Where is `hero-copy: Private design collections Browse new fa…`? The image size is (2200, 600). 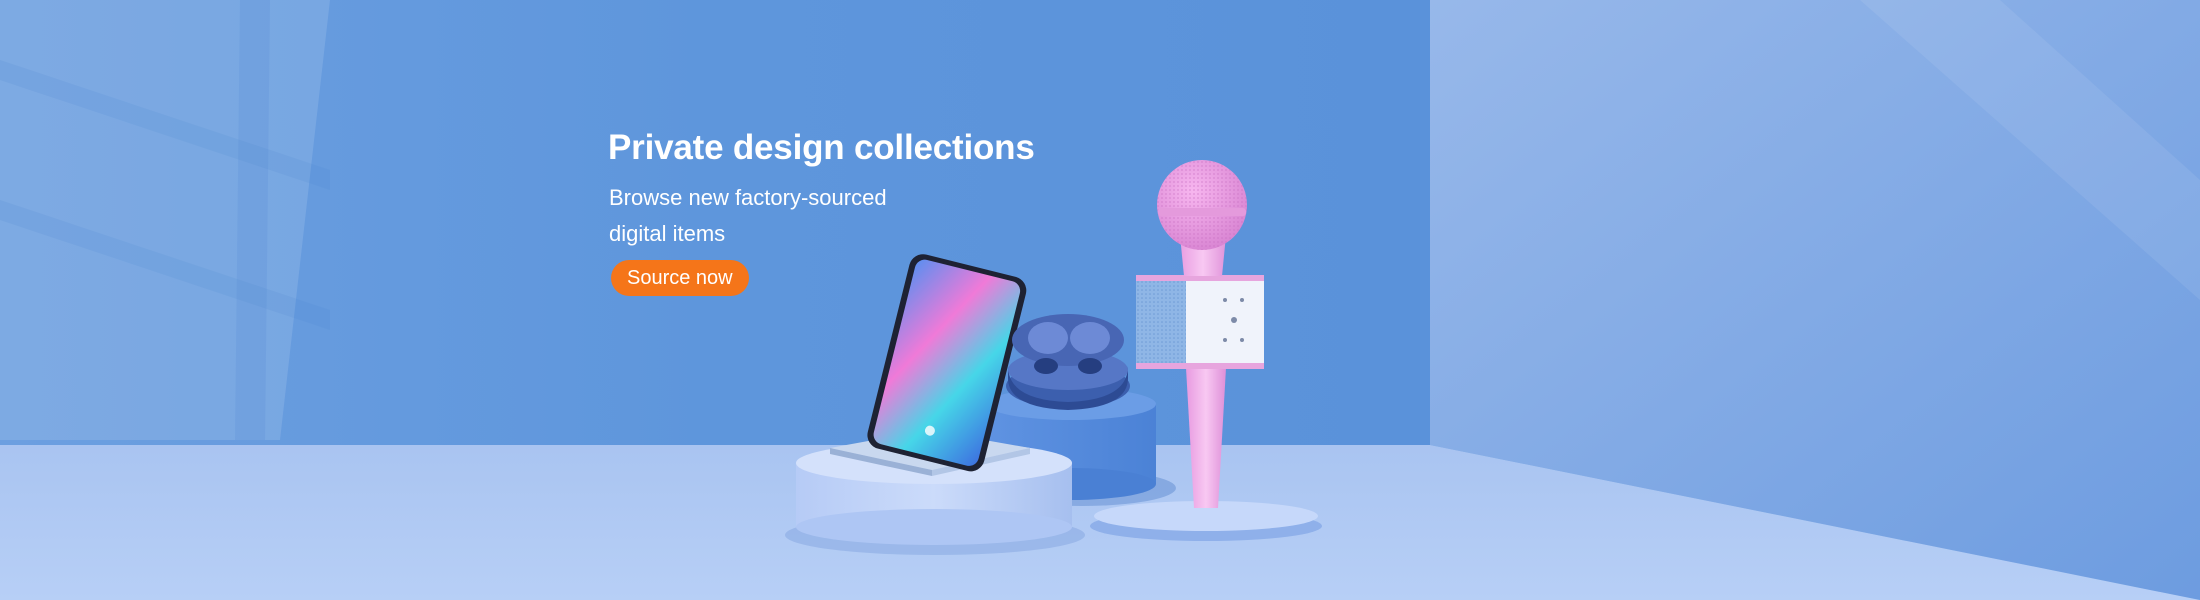 hero-copy: Private design collections Browse new fa… is located at coordinates (868, 211).